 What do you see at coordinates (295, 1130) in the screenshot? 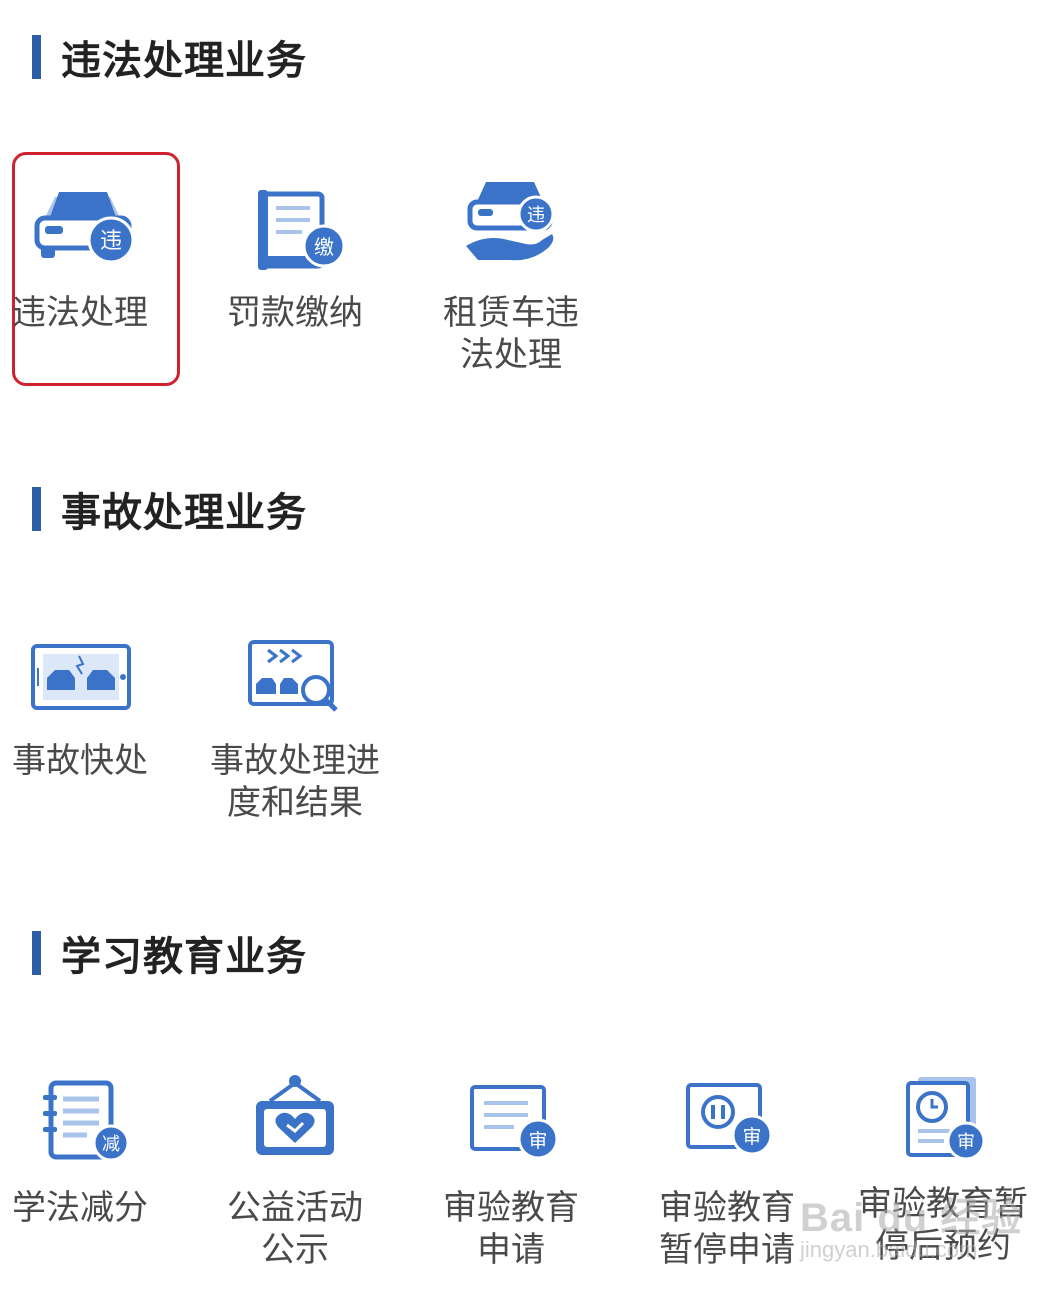
I see `heart-board-icon` at bounding box center [295, 1130].